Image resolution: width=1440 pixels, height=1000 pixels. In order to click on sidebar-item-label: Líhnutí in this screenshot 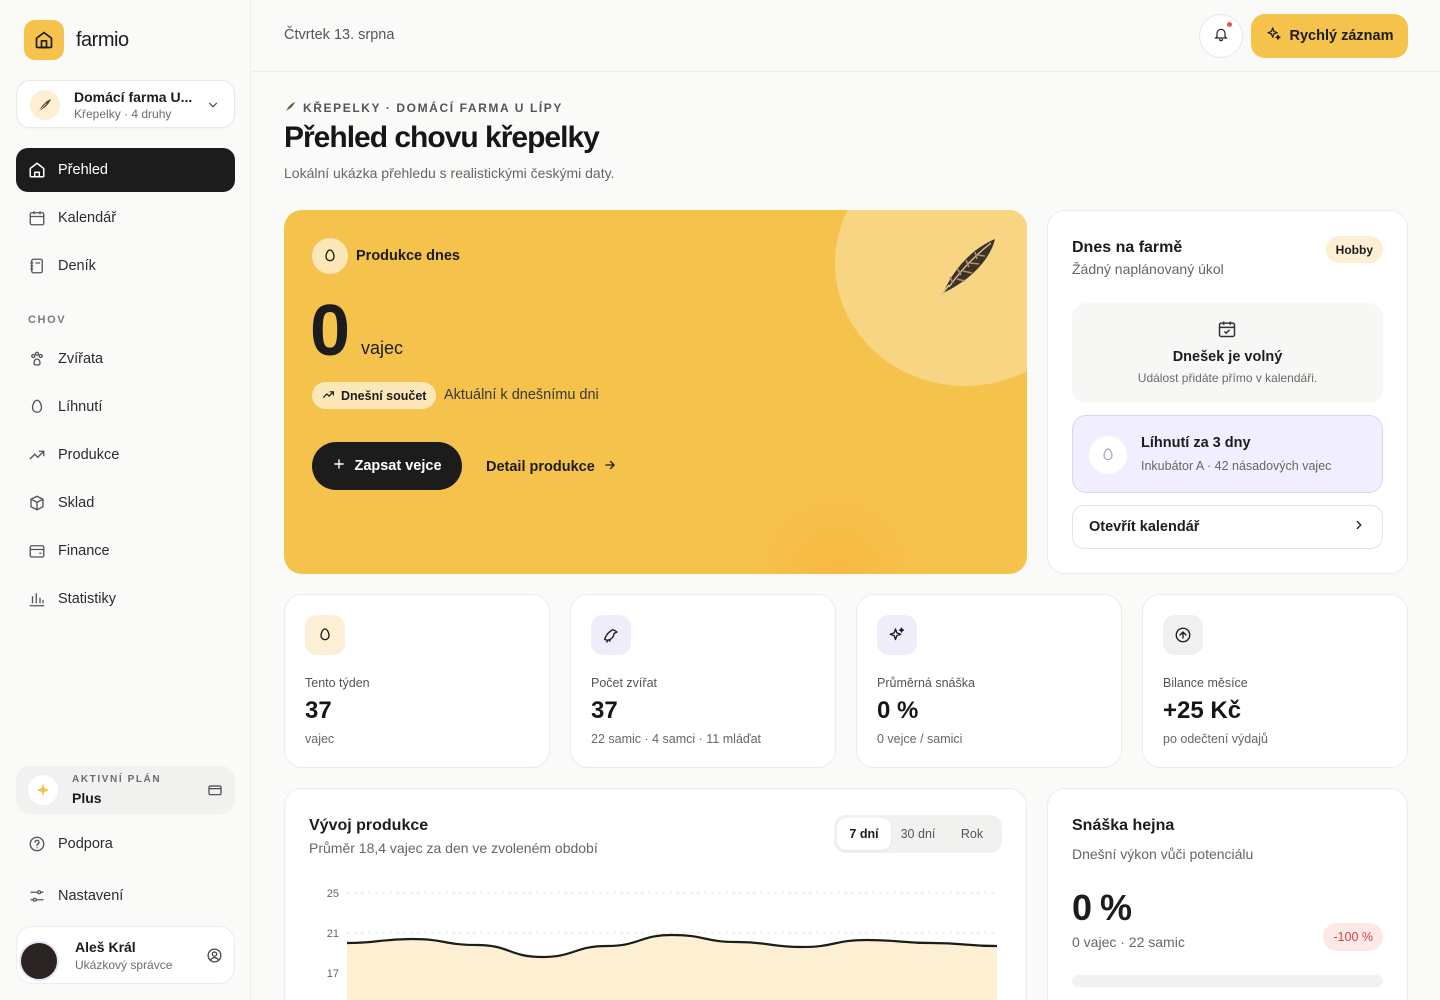, I will do `click(80, 407)`.